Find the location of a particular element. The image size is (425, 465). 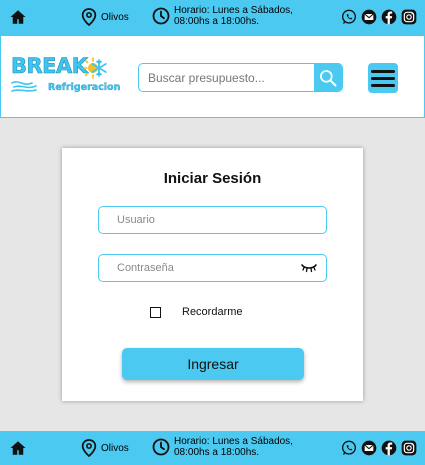

search-button is located at coordinates (328, 77).